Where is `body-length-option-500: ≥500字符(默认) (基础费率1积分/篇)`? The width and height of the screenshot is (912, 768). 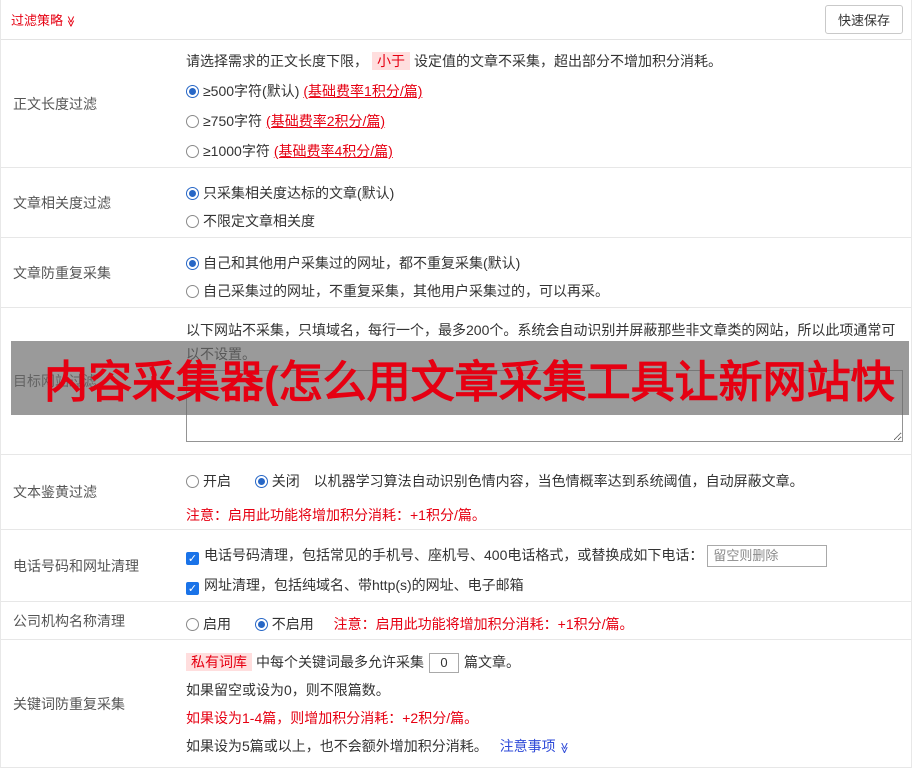
body-length-option-500: ≥500字符(默认) (基础费率1积分/篇) is located at coordinates (544, 91).